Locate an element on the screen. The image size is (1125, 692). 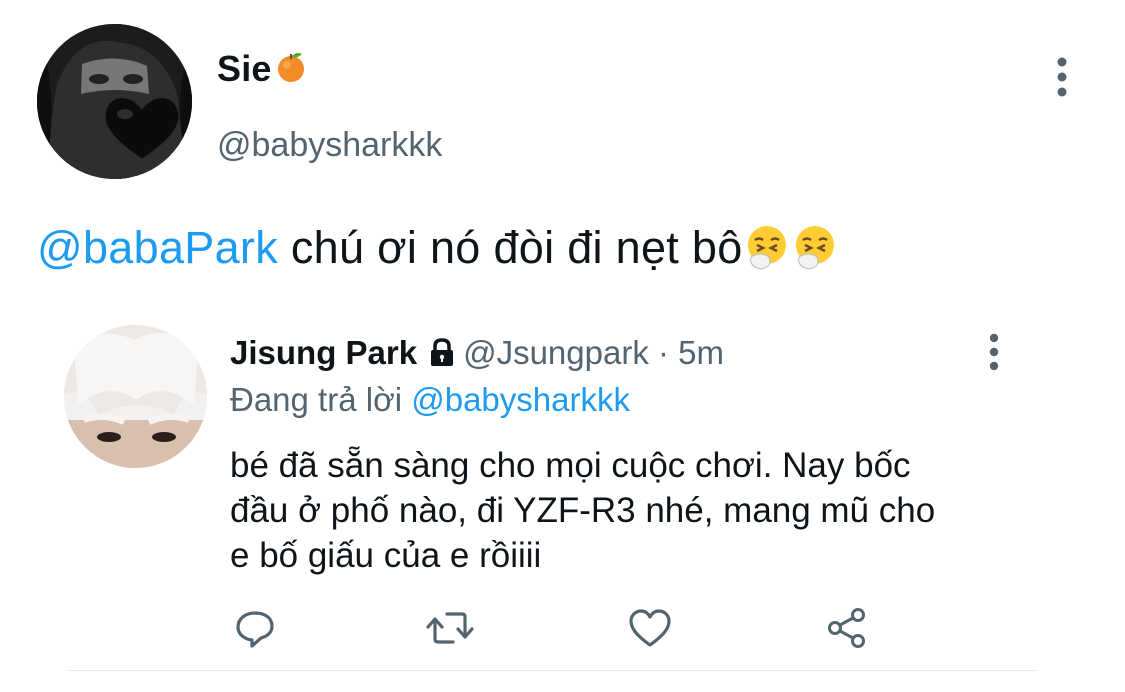
replying-to-line: Đang trả lời @babysharkkk is located at coordinates (430, 400).